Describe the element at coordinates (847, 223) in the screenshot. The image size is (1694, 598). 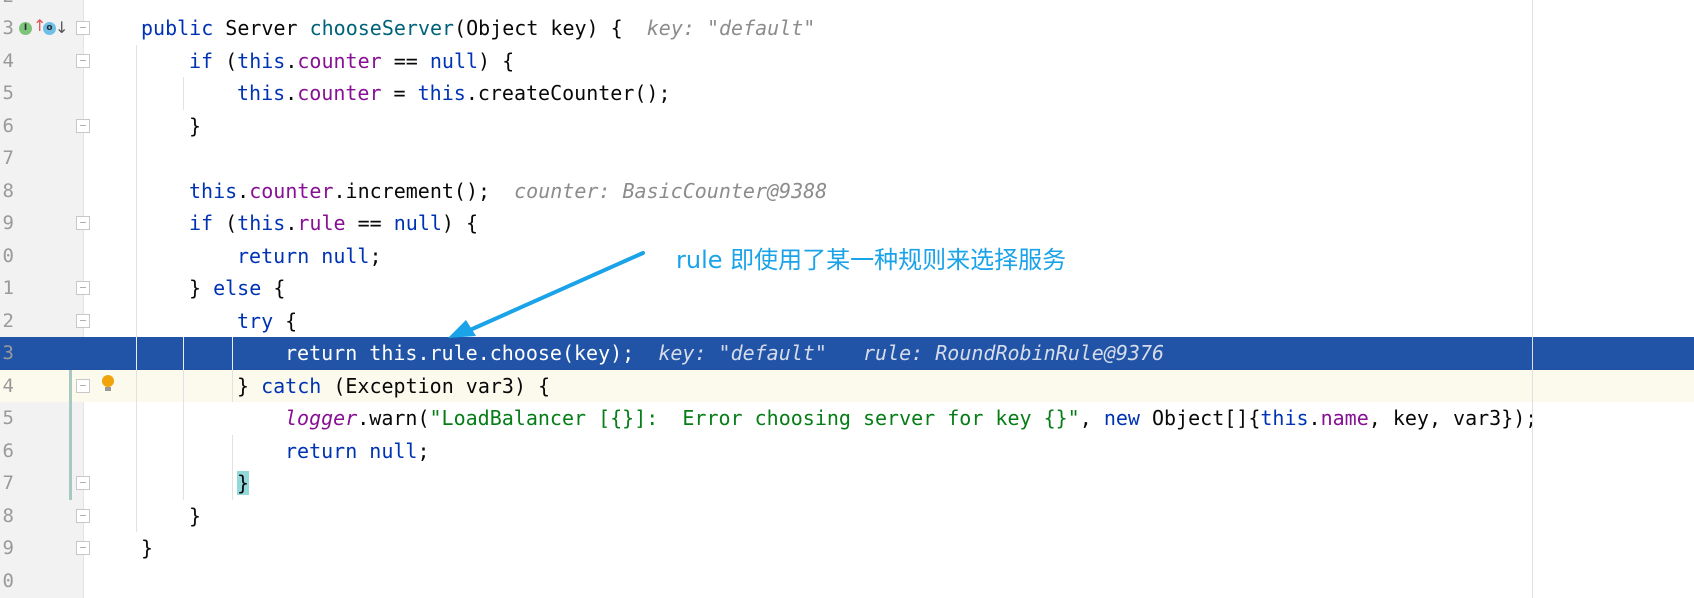
I see `code-line: 9 if (this.rule == null) {` at that location.